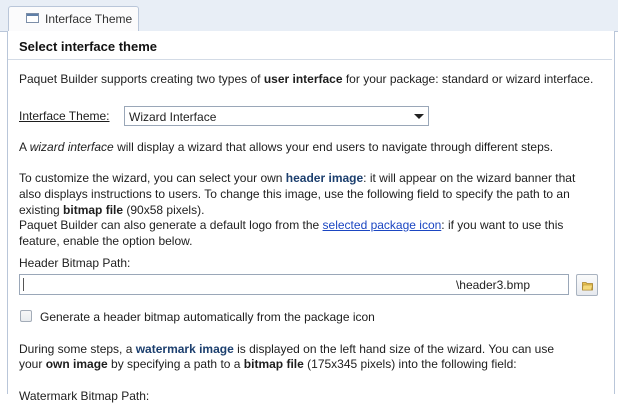 The image size is (618, 403). What do you see at coordinates (492, 285) in the screenshot?
I see `header-bitmap-path-value: \header3.bmp` at bounding box center [492, 285].